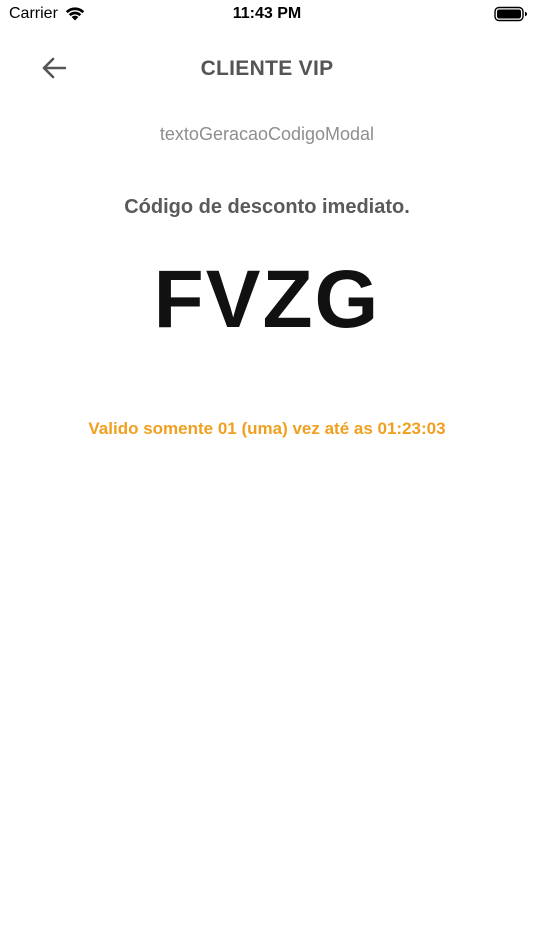 Image resolution: width=534 pixels, height=950 pixels. I want to click on status-bar: Carrier 11:43 PM, so click(267, 15).